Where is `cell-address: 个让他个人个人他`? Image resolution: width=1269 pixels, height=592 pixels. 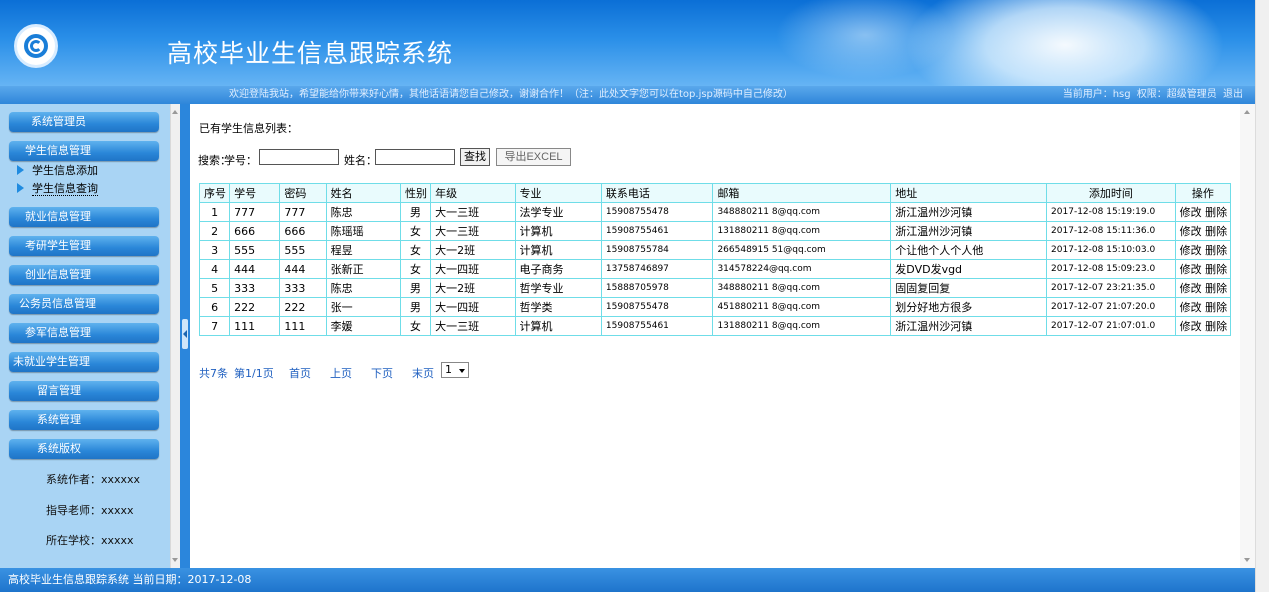
cell-address: 个让他个人个人他 is located at coordinates (969, 250).